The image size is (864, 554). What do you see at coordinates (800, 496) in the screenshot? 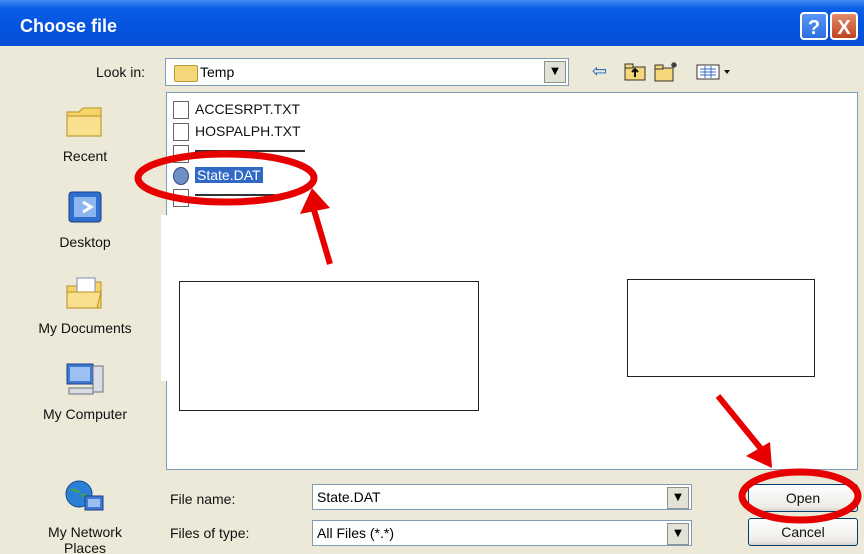
I see `highlight-ellipse-open` at bounding box center [800, 496].